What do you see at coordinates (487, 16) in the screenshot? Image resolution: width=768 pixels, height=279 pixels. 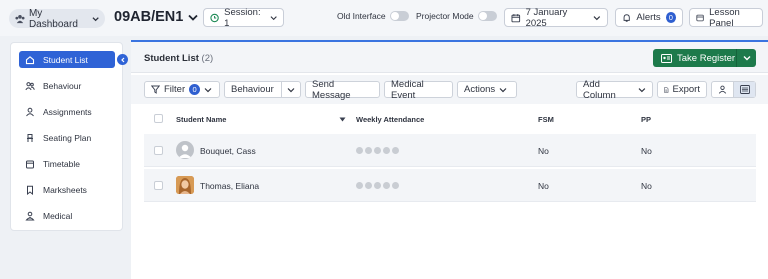 I see `projector-mode-toggle` at bounding box center [487, 16].